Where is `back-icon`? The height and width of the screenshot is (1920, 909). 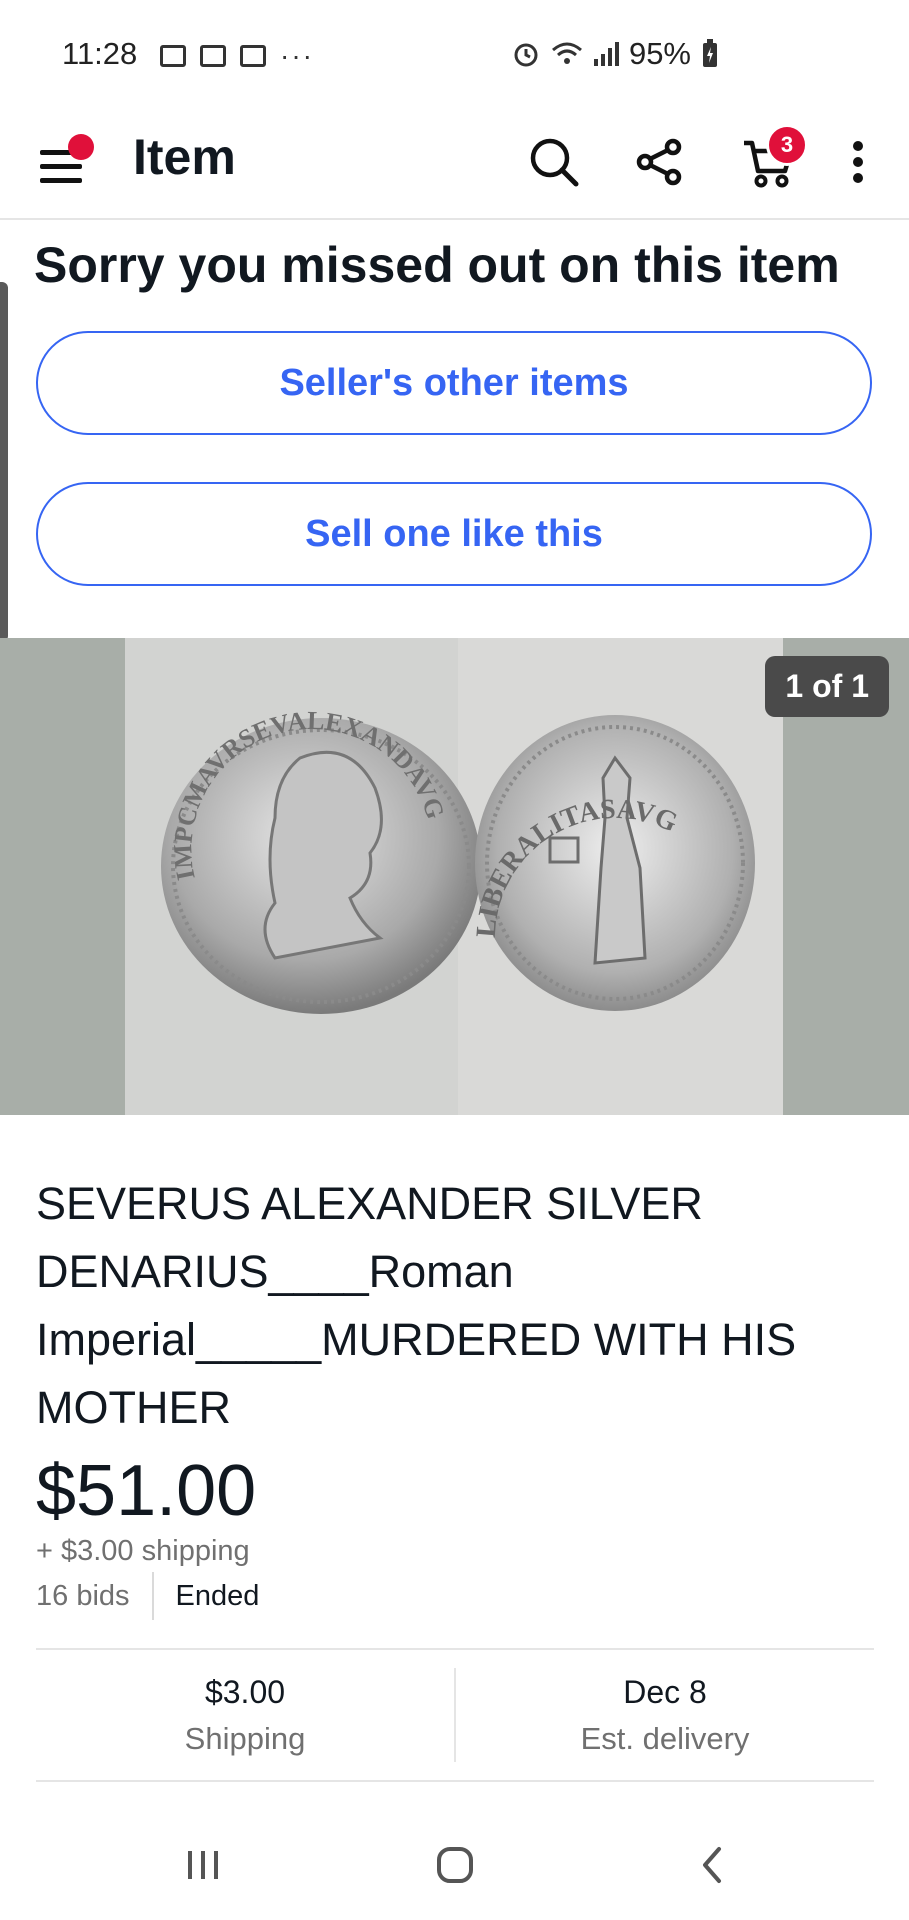
back-icon is located at coordinates (712, 1865).